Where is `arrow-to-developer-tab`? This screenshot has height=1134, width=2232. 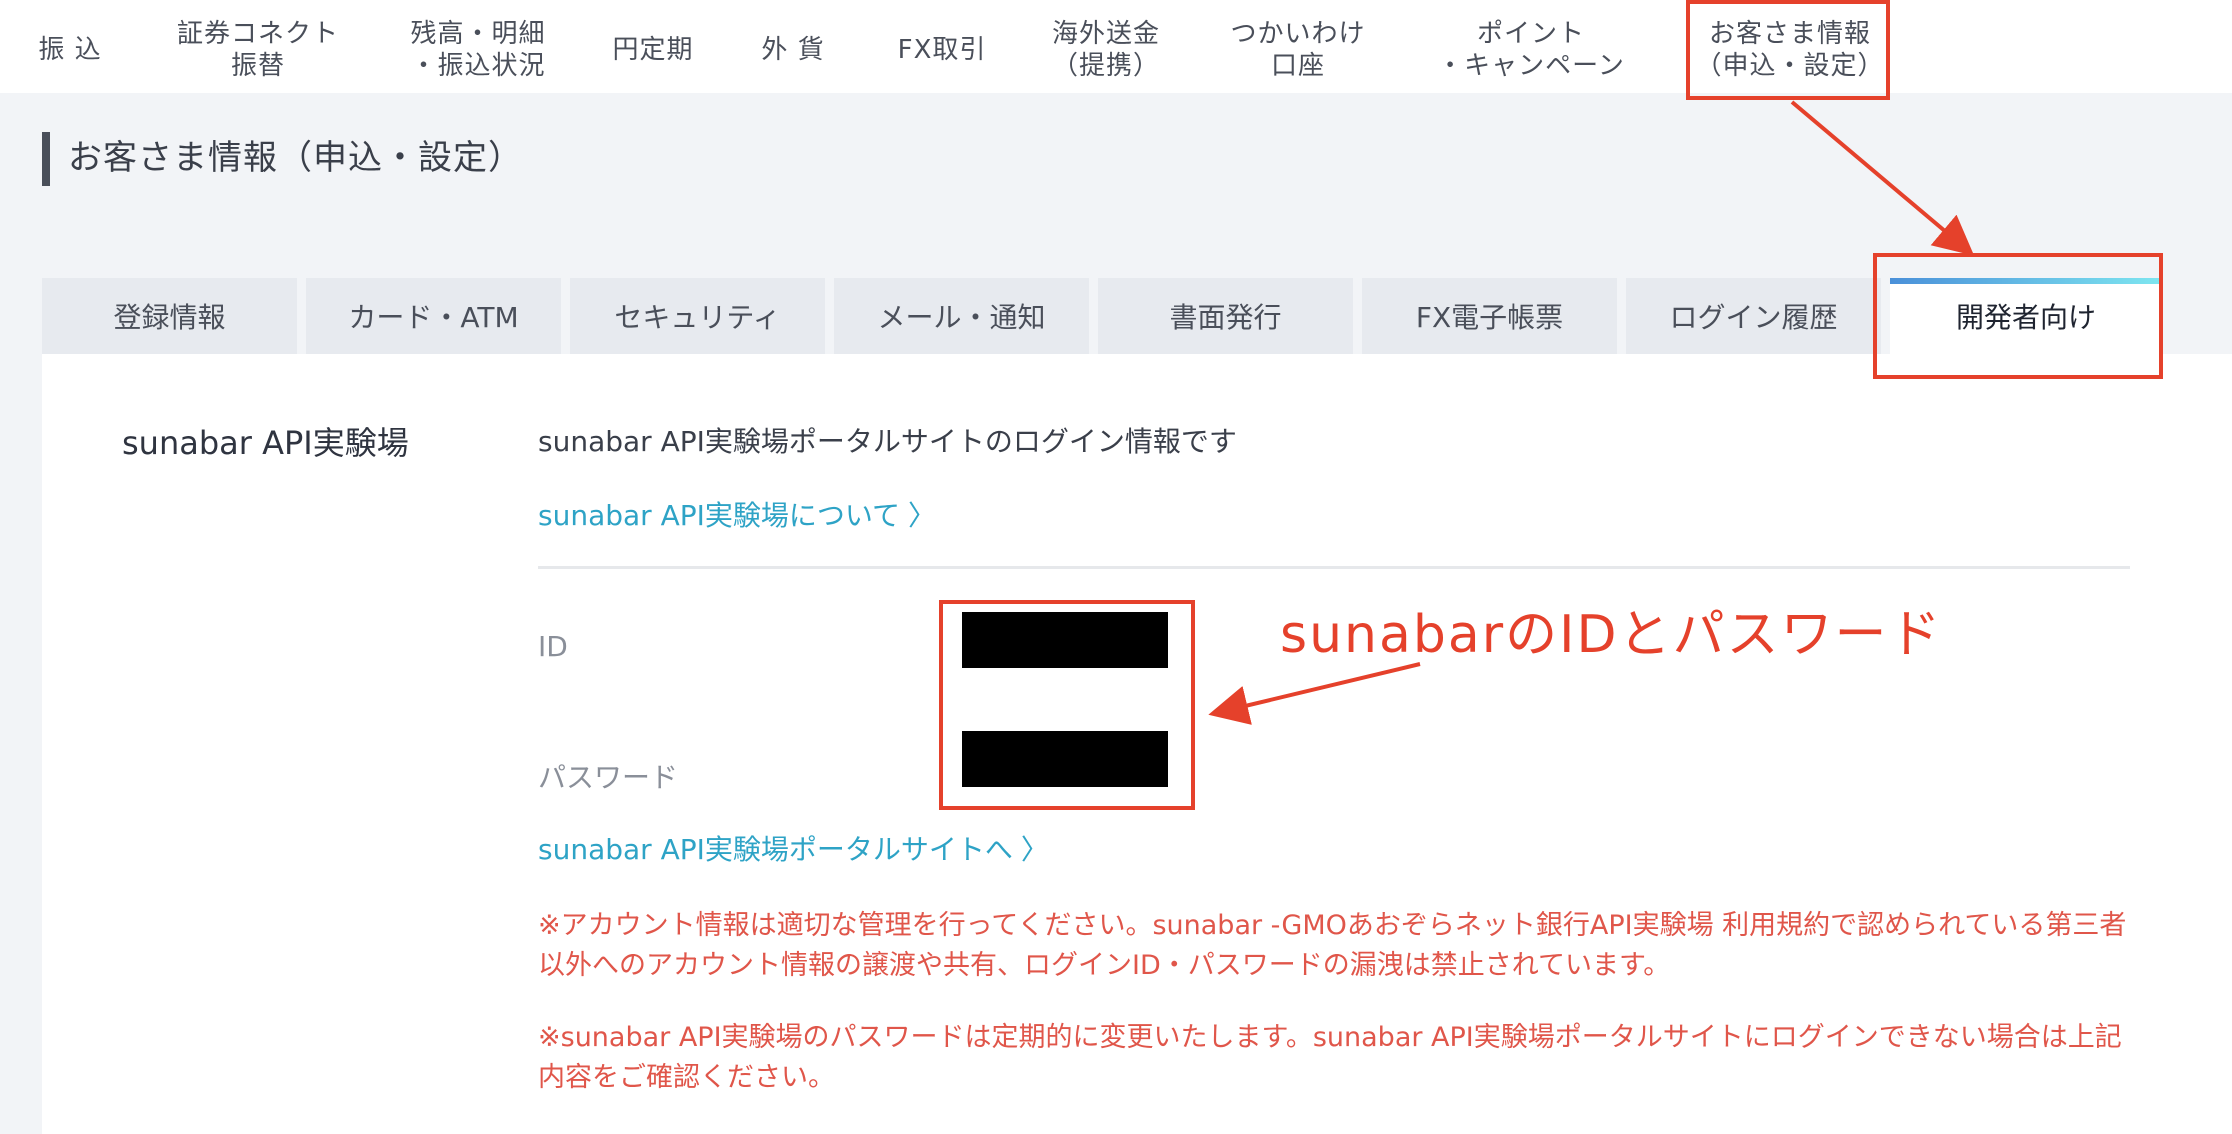
arrow-to-developer-tab is located at coordinates (1882, 178).